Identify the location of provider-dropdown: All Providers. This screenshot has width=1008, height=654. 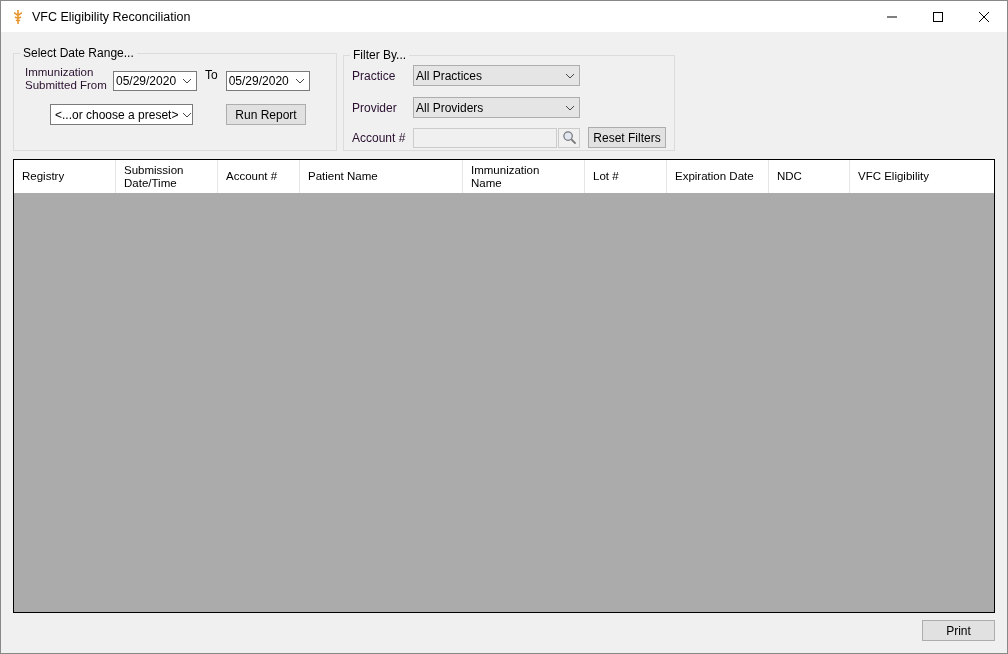
(496, 107).